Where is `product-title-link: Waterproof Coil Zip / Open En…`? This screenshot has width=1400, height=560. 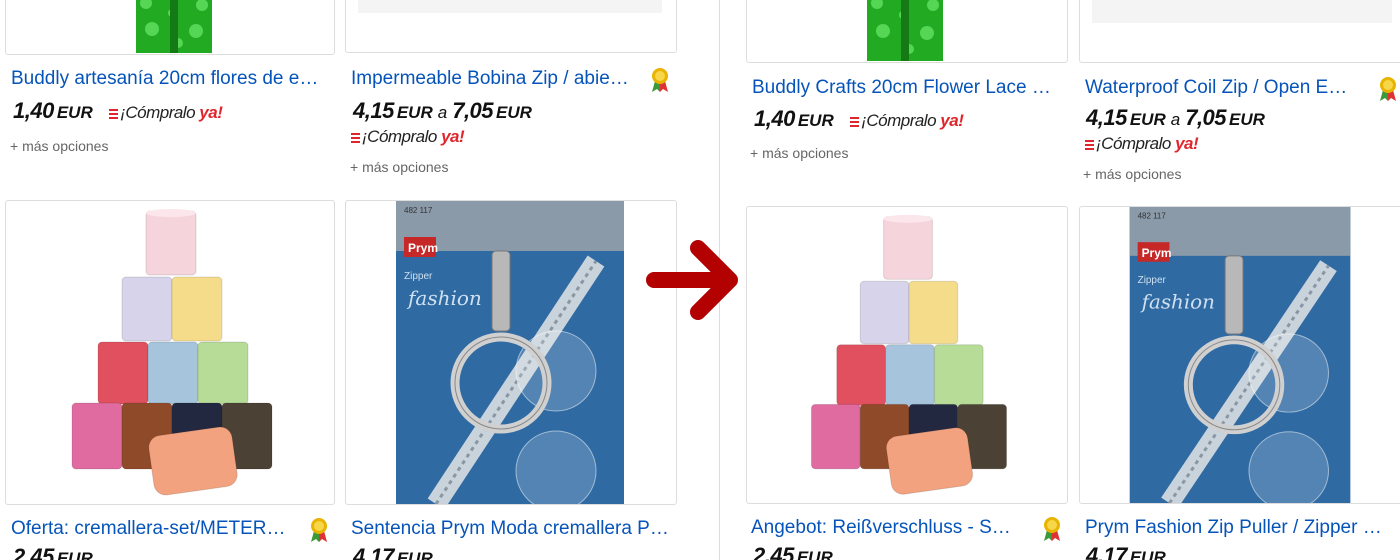 product-title-link: Waterproof Coil Zip / Open En… is located at coordinates (1221, 88).